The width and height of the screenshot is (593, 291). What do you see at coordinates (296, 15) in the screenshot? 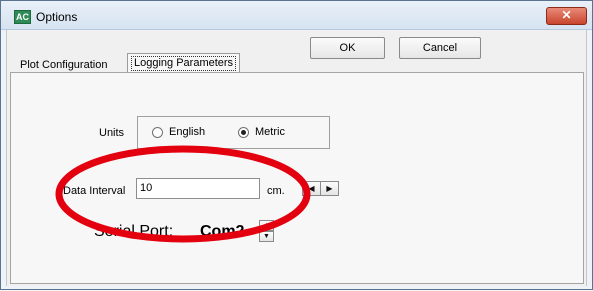
I see `title-bar: AC Options ✕` at bounding box center [296, 15].